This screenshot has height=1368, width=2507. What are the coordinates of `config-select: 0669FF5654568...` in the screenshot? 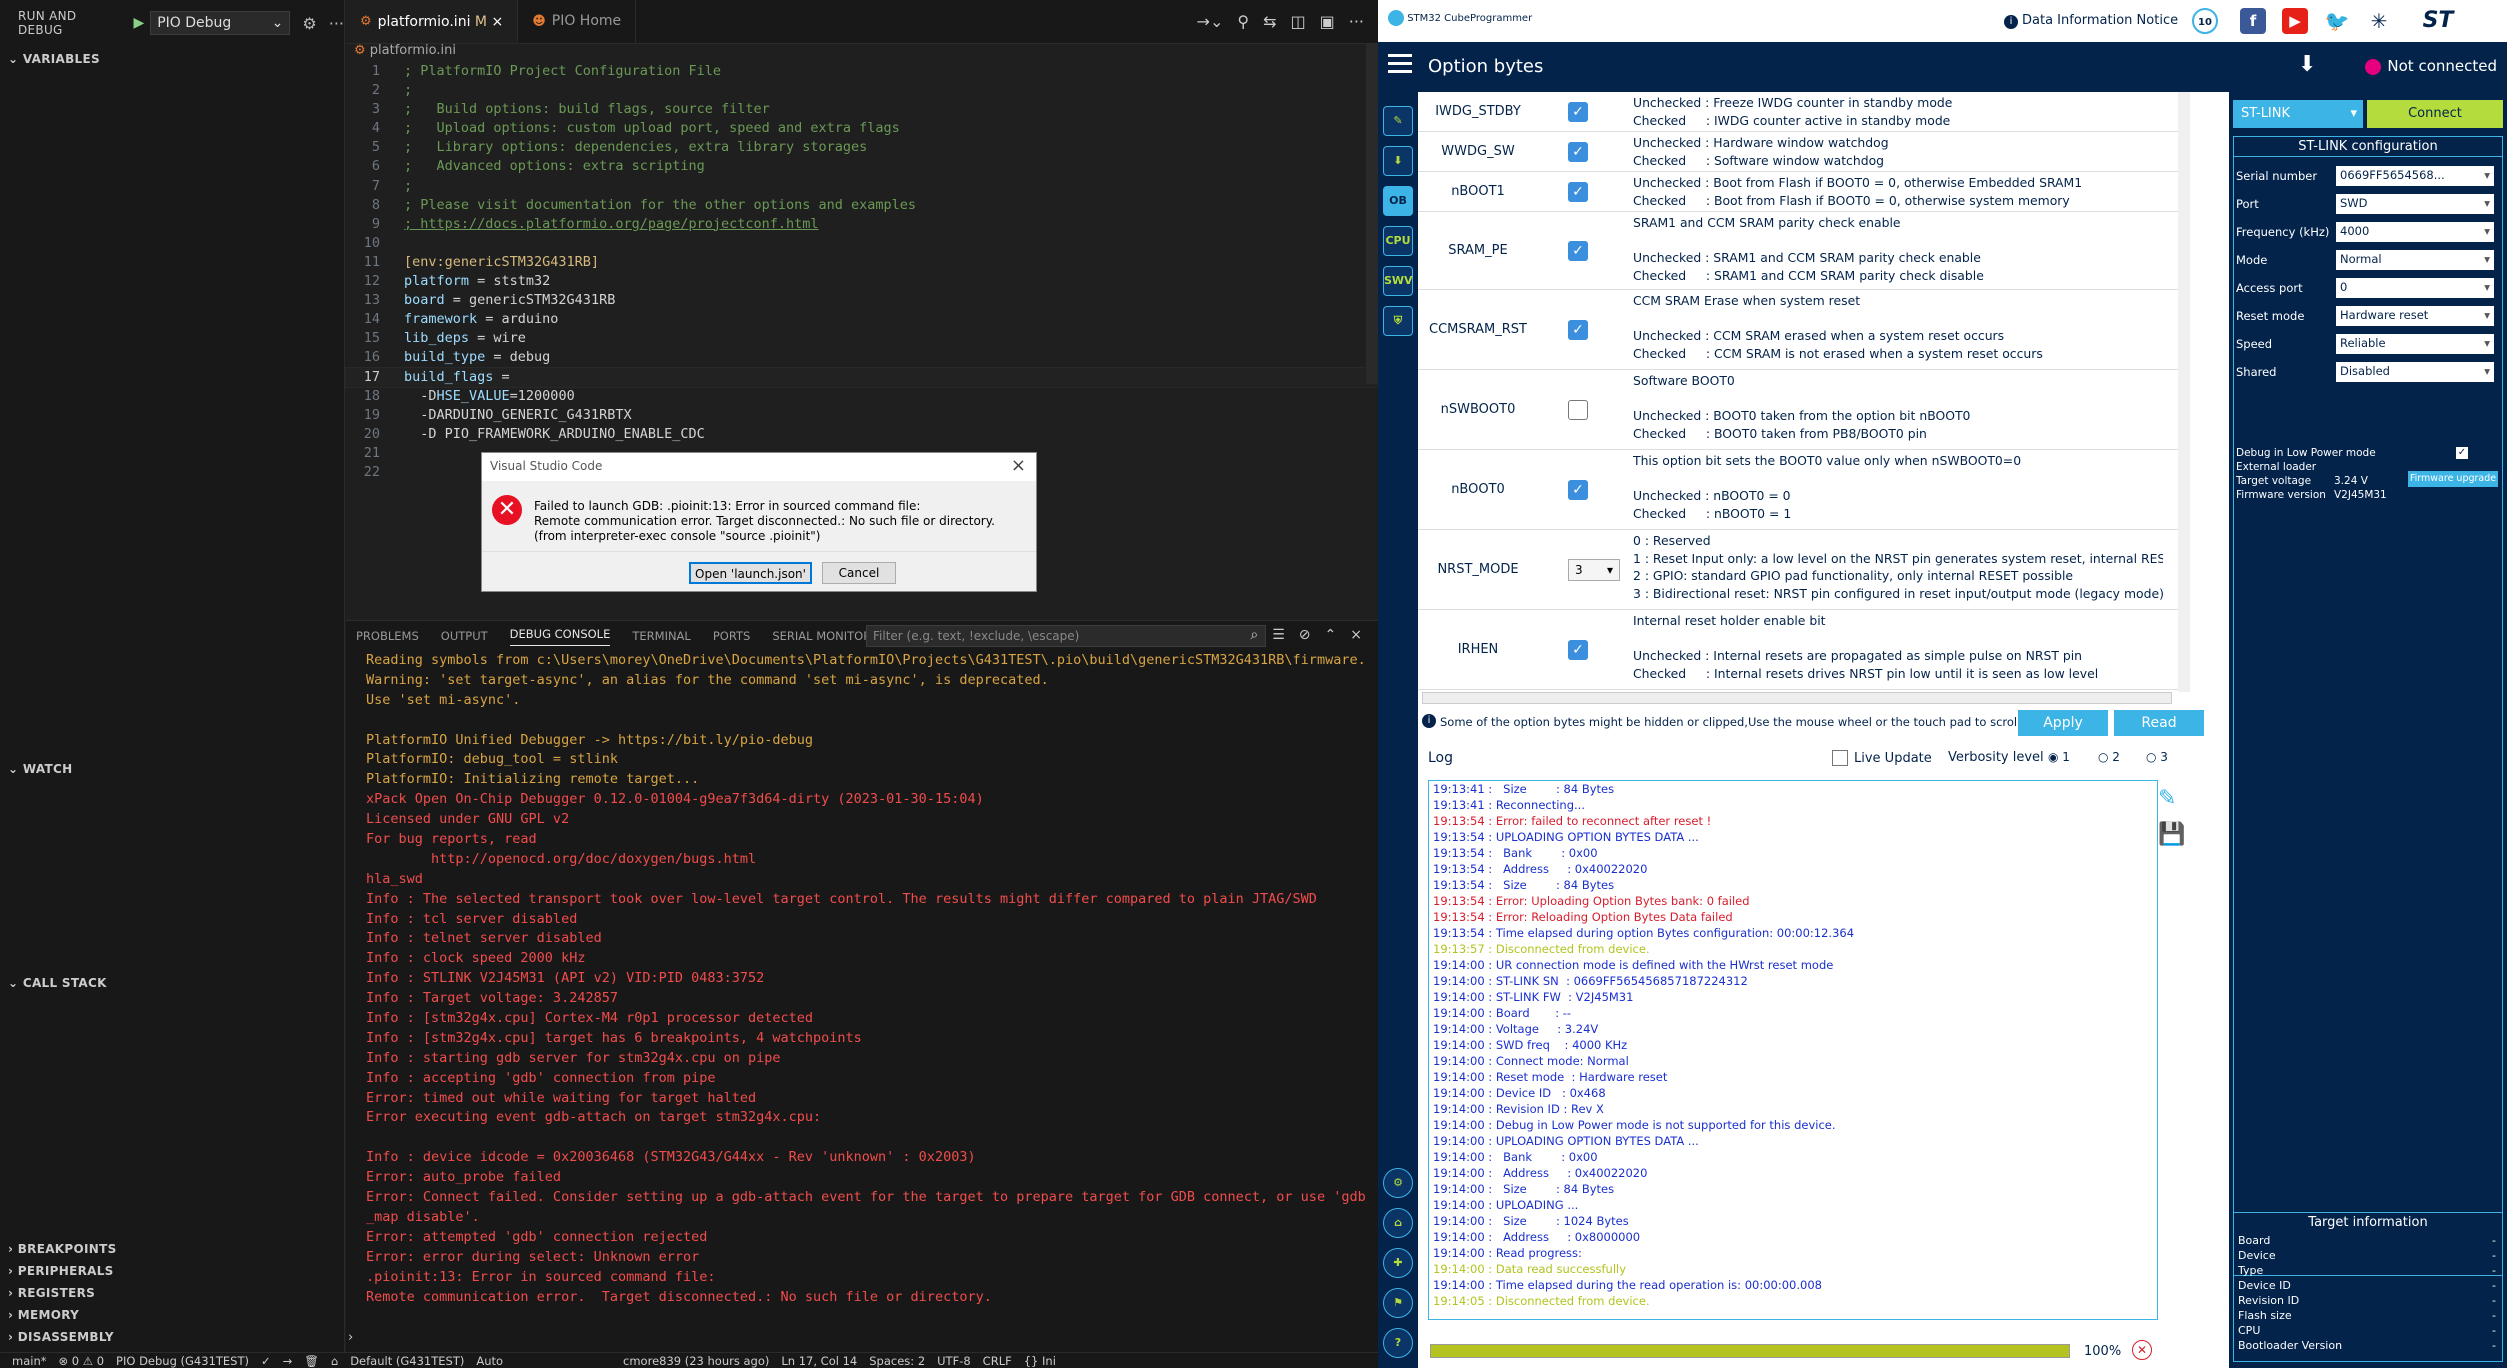 It's located at (2415, 176).